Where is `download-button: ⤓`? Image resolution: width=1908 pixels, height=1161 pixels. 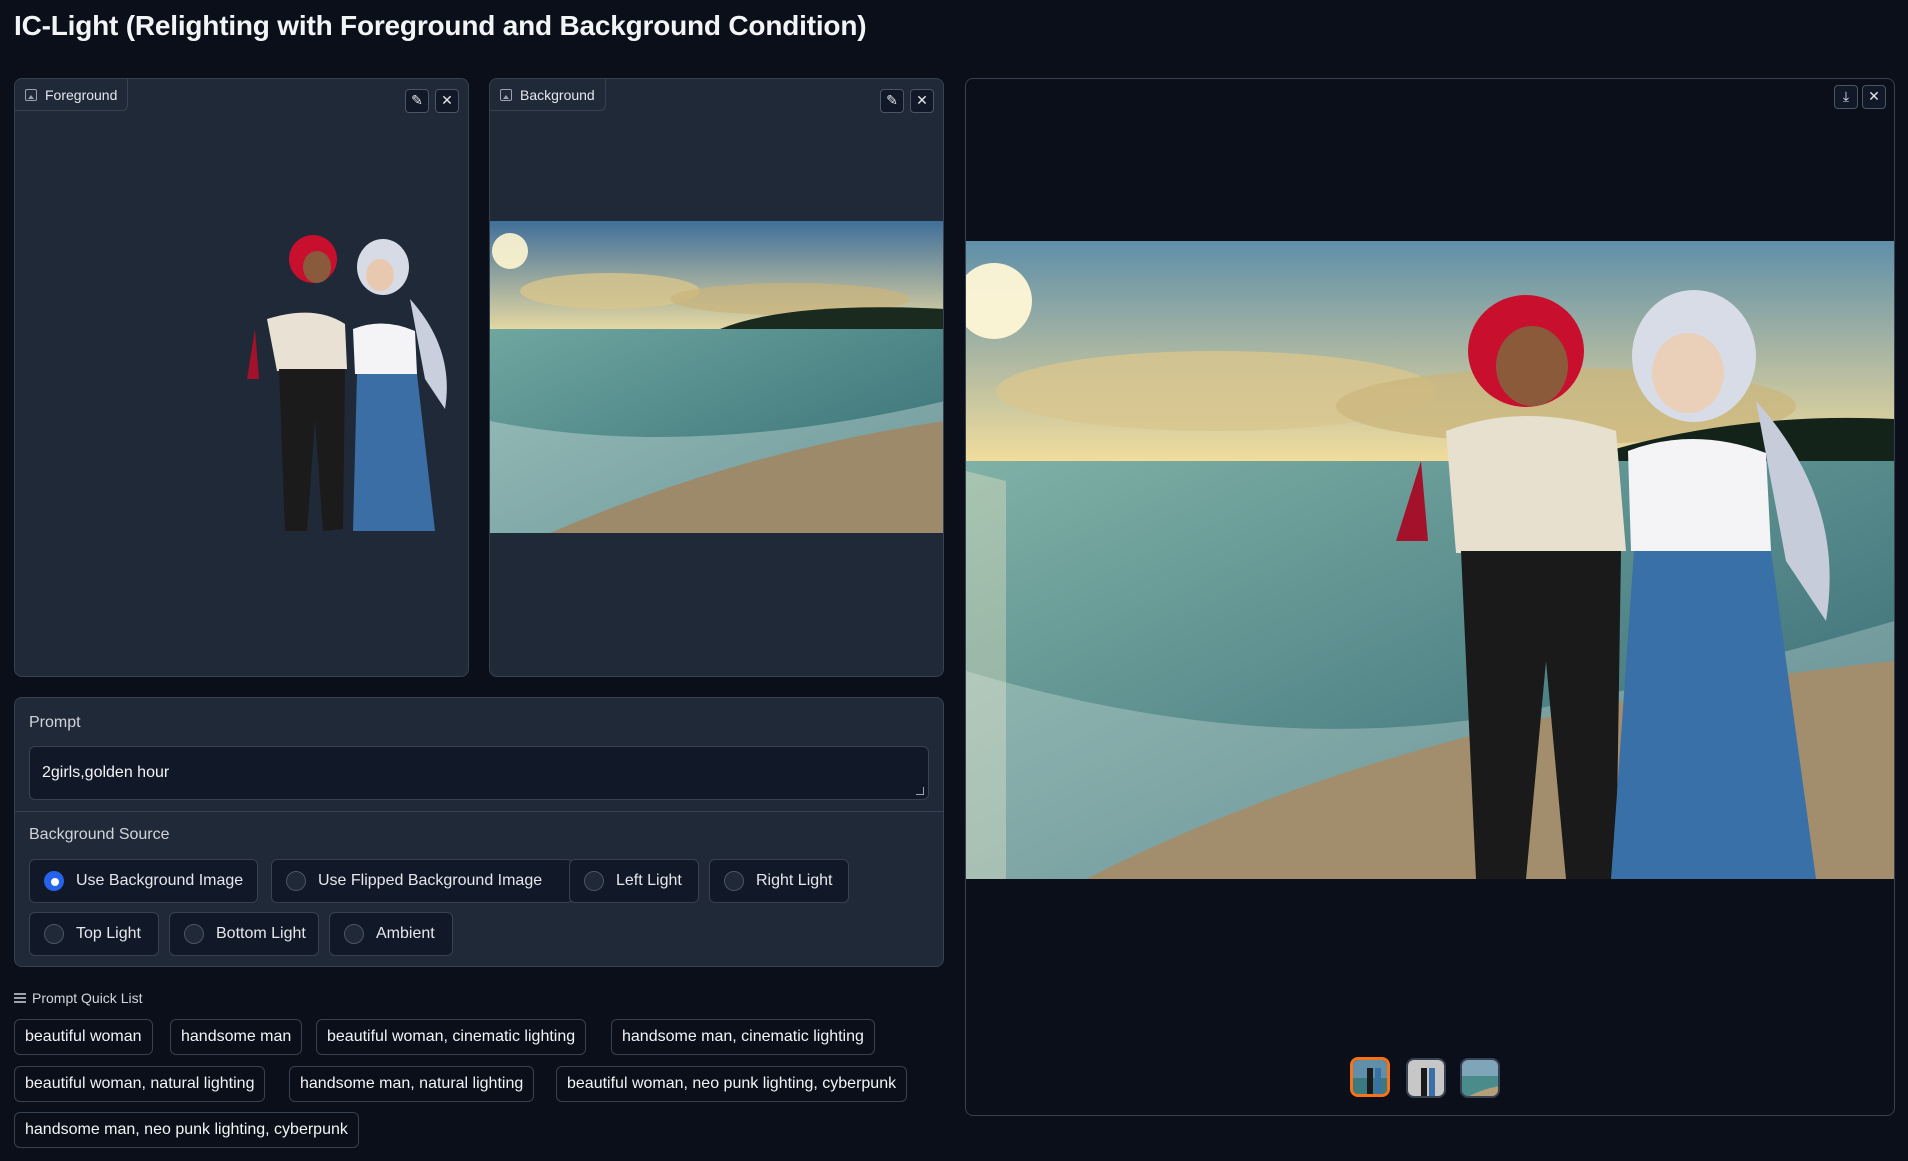
download-button: ⤓ is located at coordinates (1846, 97).